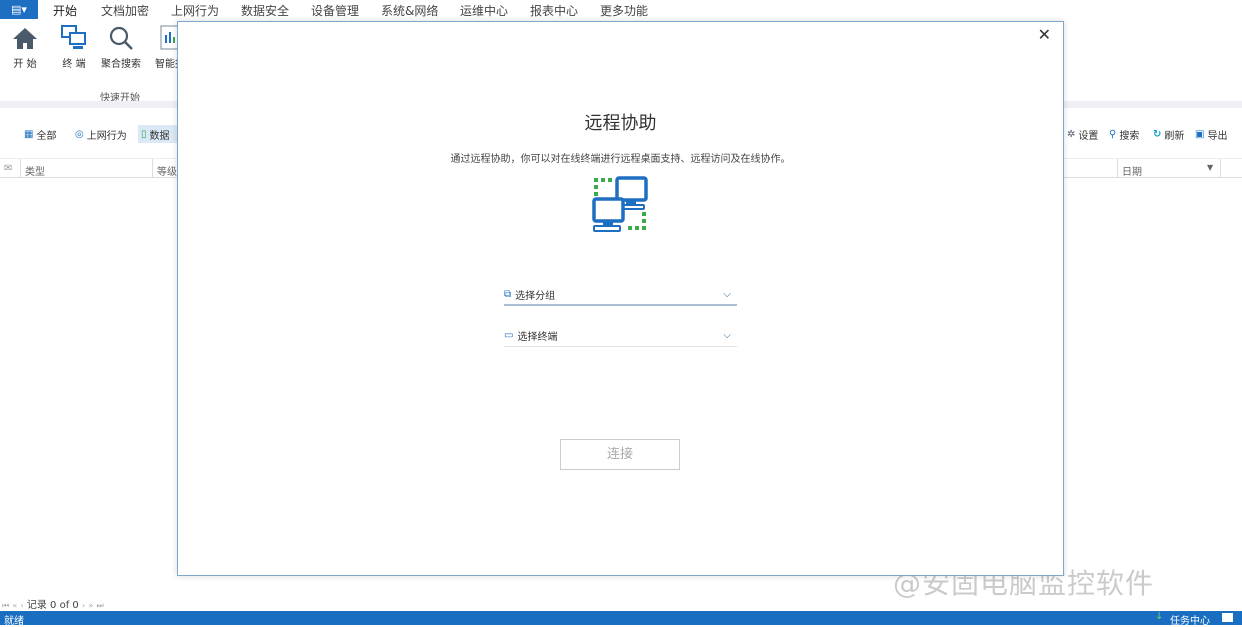  Describe the element at coordinates (144, 134) in the screenshot. I see `document-icon: ▯` at that location.